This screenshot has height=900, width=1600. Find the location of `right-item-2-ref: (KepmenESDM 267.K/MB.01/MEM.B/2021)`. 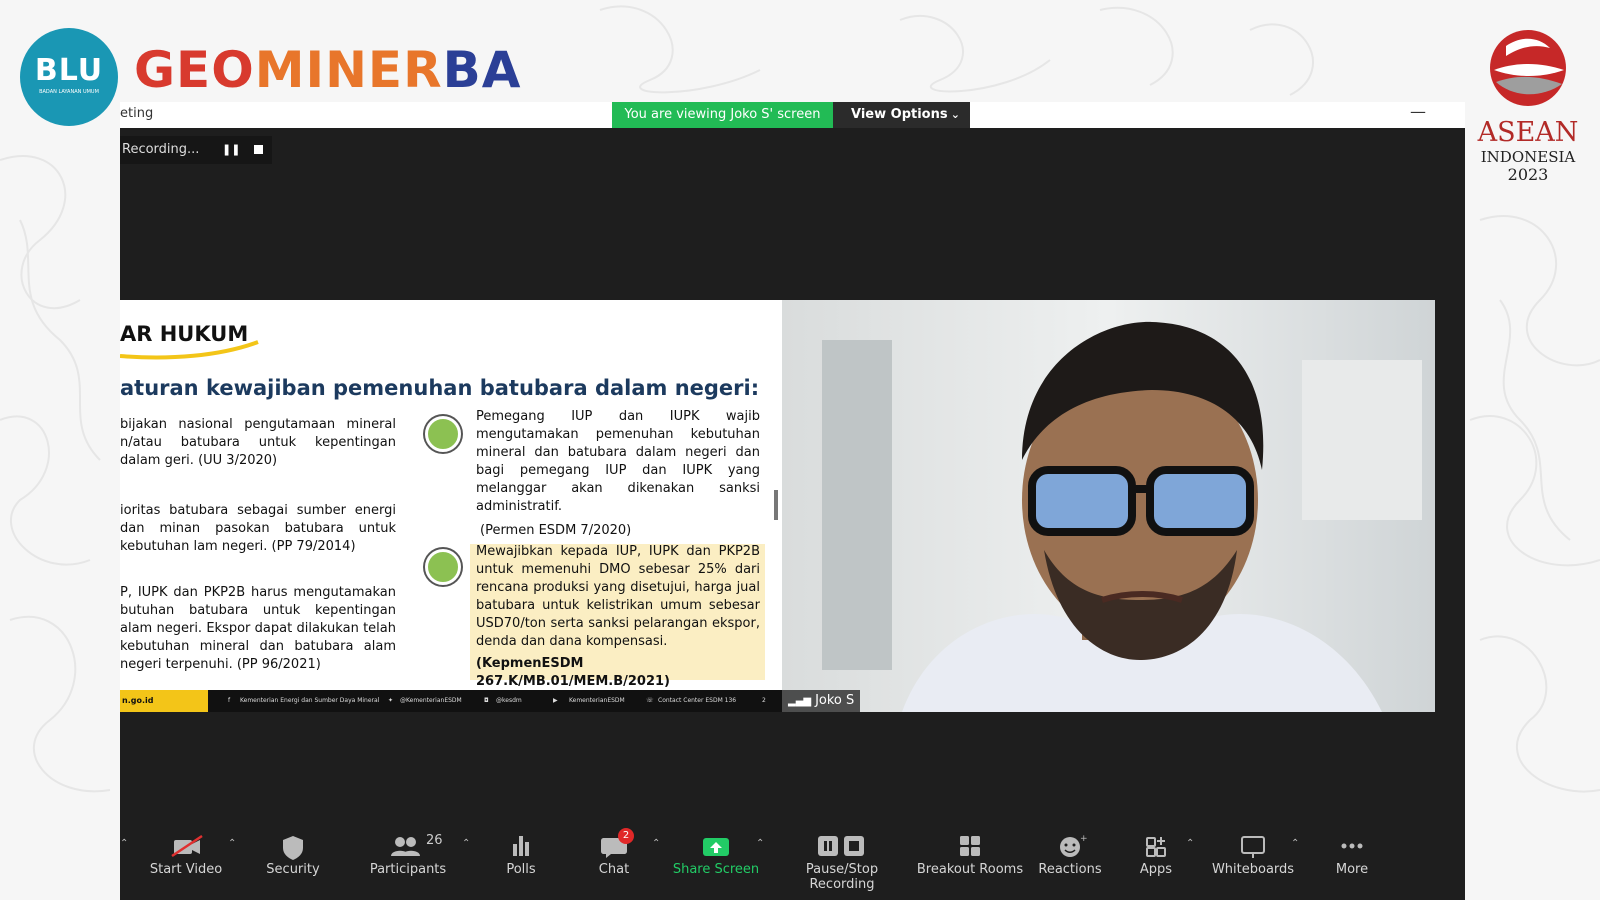

right-item-2-ref: (KepmenESDM 267.K/MB.01/MEM.B/2021) is located at coordinates (573, 672).